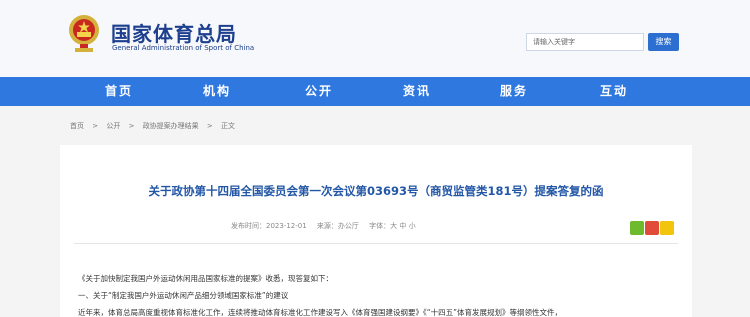  Describe the element at coordinates (375, 91) in the screenshot. I see `main-nav: 首页 机构 公开 资讯 服务 互动` at that location.